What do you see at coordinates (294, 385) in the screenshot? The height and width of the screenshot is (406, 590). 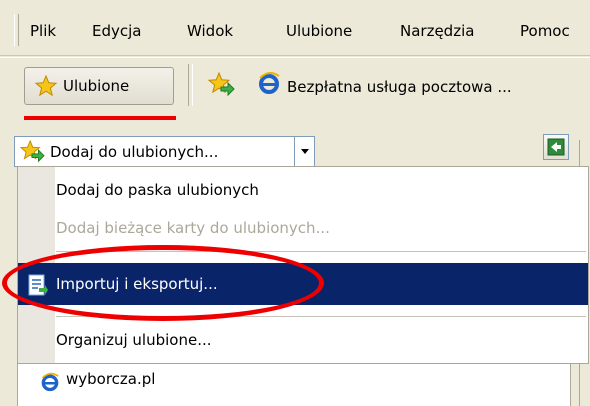 I see `favorites-list: wyborcza.pl` at bounding box center [294, 385].